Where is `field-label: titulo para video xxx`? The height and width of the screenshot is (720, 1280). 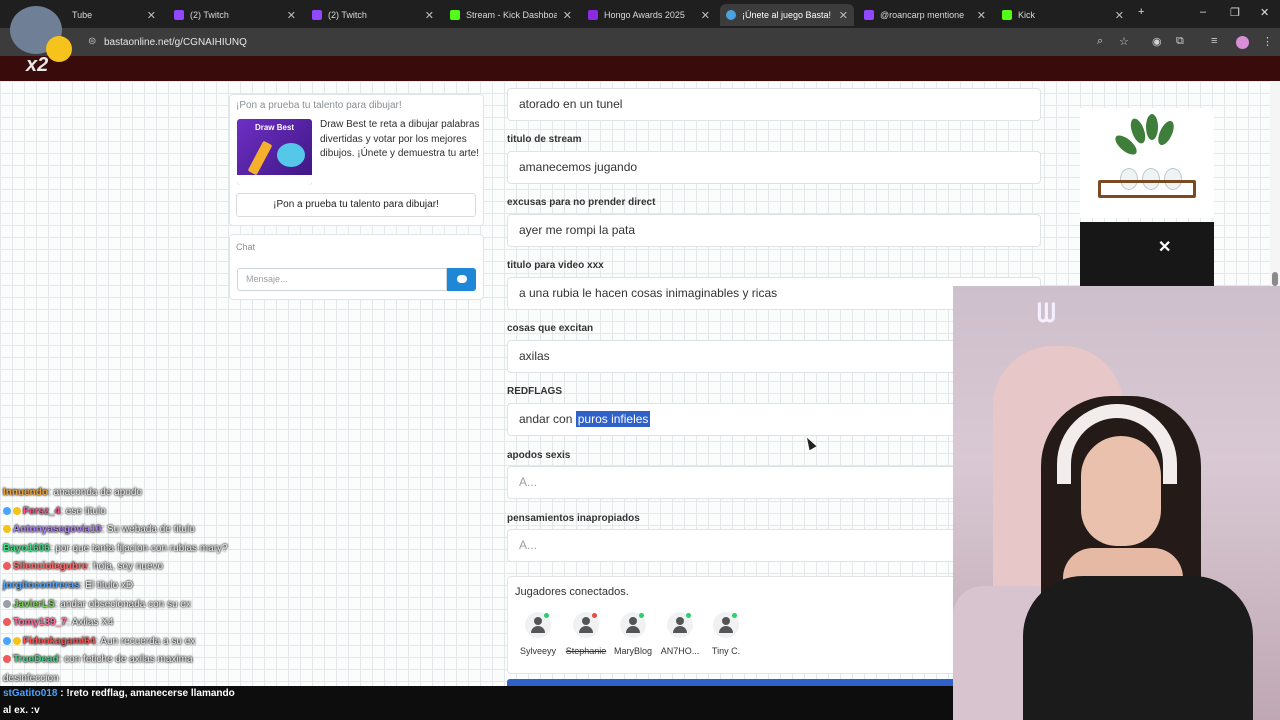 field-label: titulo para video xxx is located at coordinates (555, 265).